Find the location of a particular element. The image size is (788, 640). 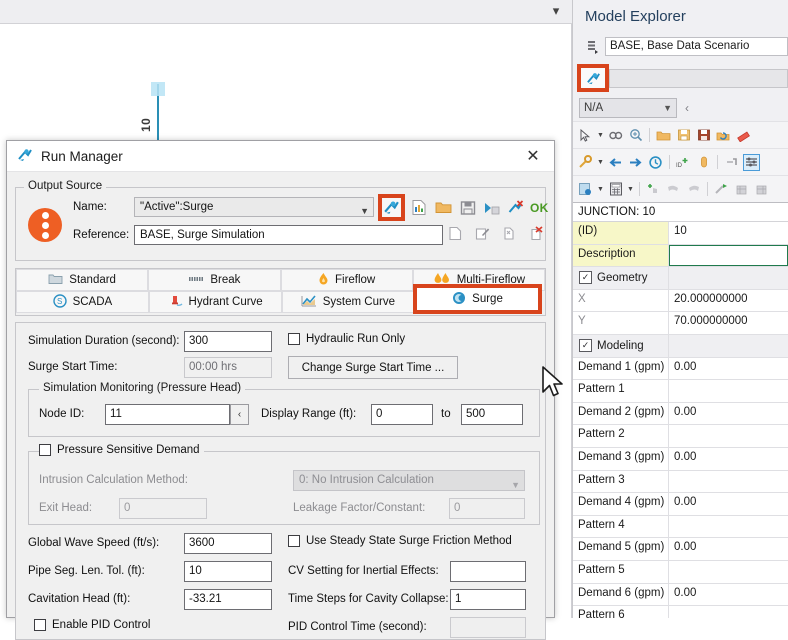

undo-open-icon is located at coordinates (723, 135).